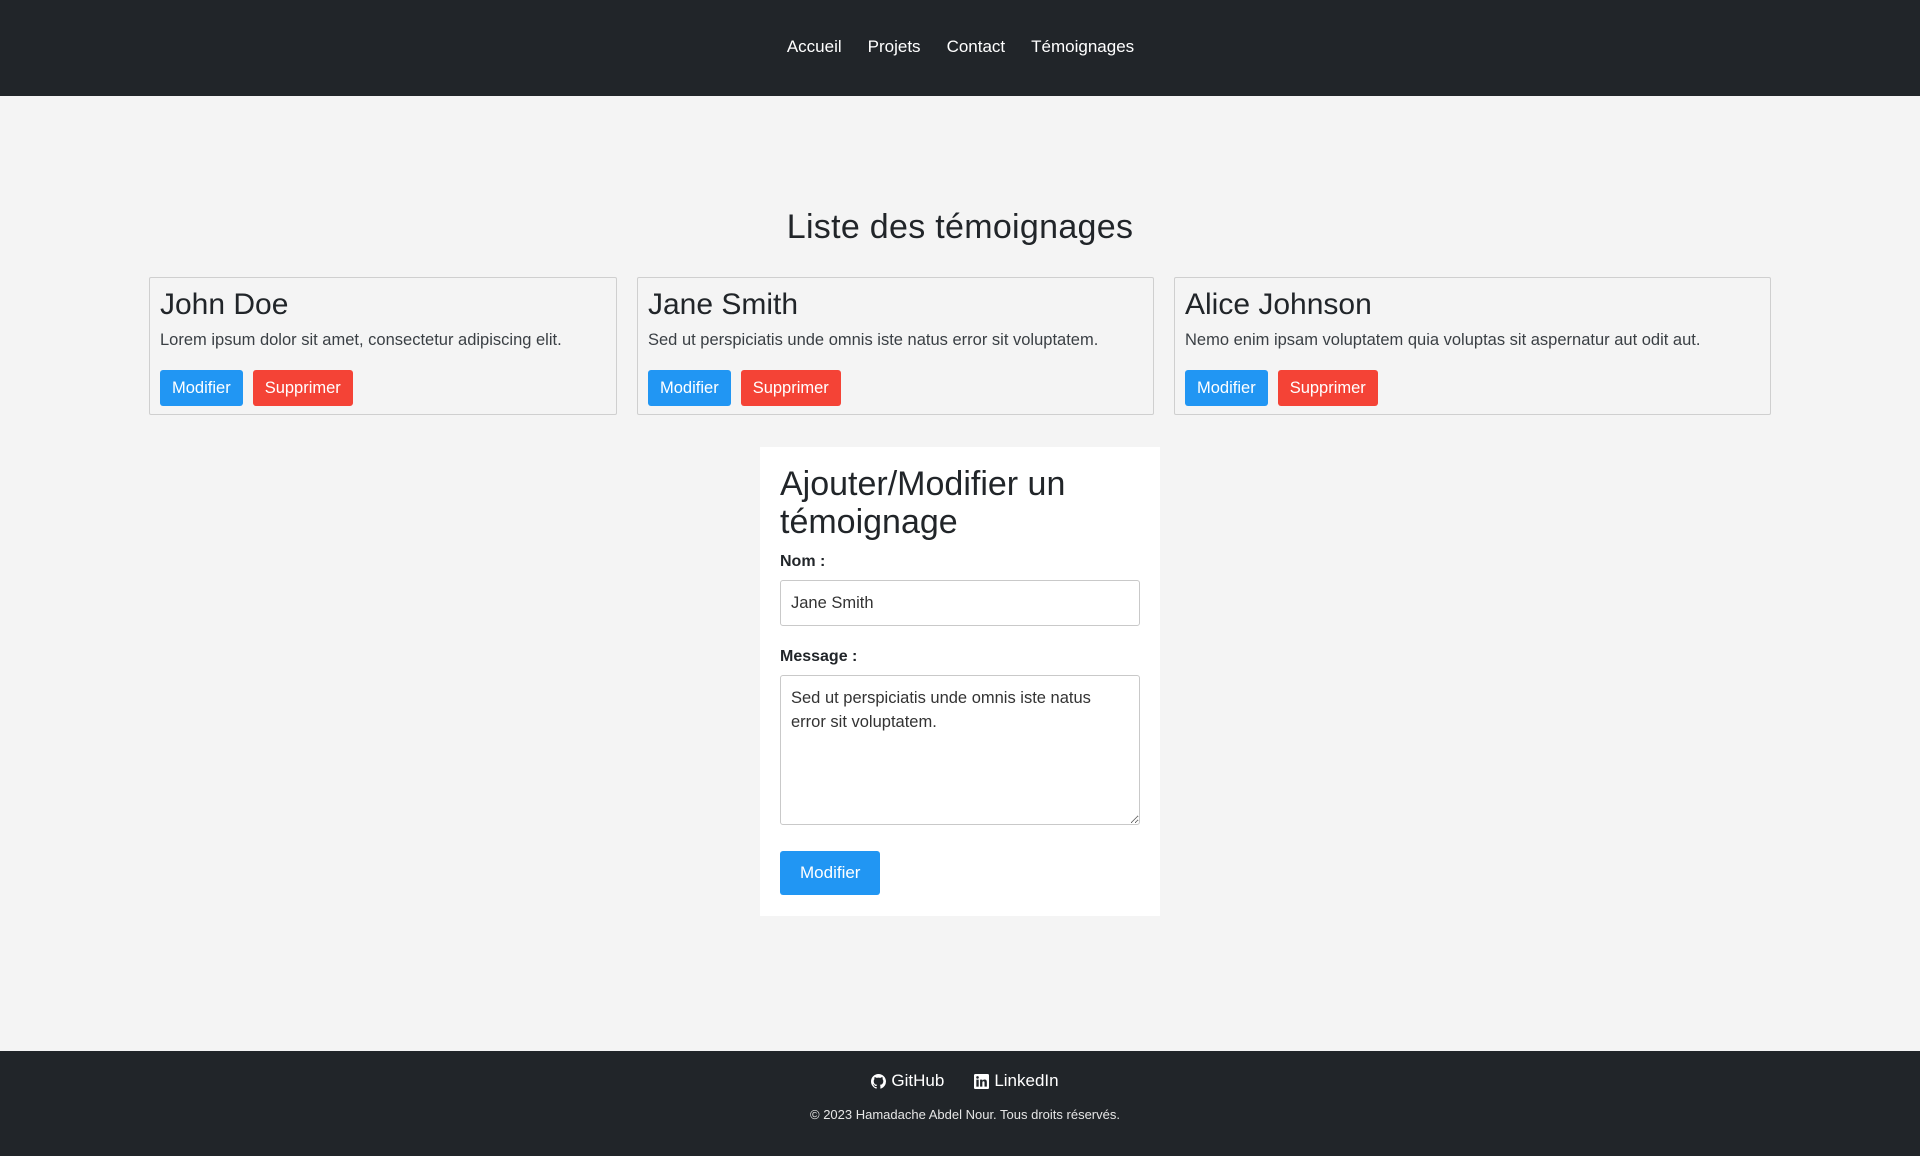  What do you see at coordinates (1278, 304) in the screenshot?
I see `testimonial-author: Alice Johnson` at bounding box center [1278, 304].